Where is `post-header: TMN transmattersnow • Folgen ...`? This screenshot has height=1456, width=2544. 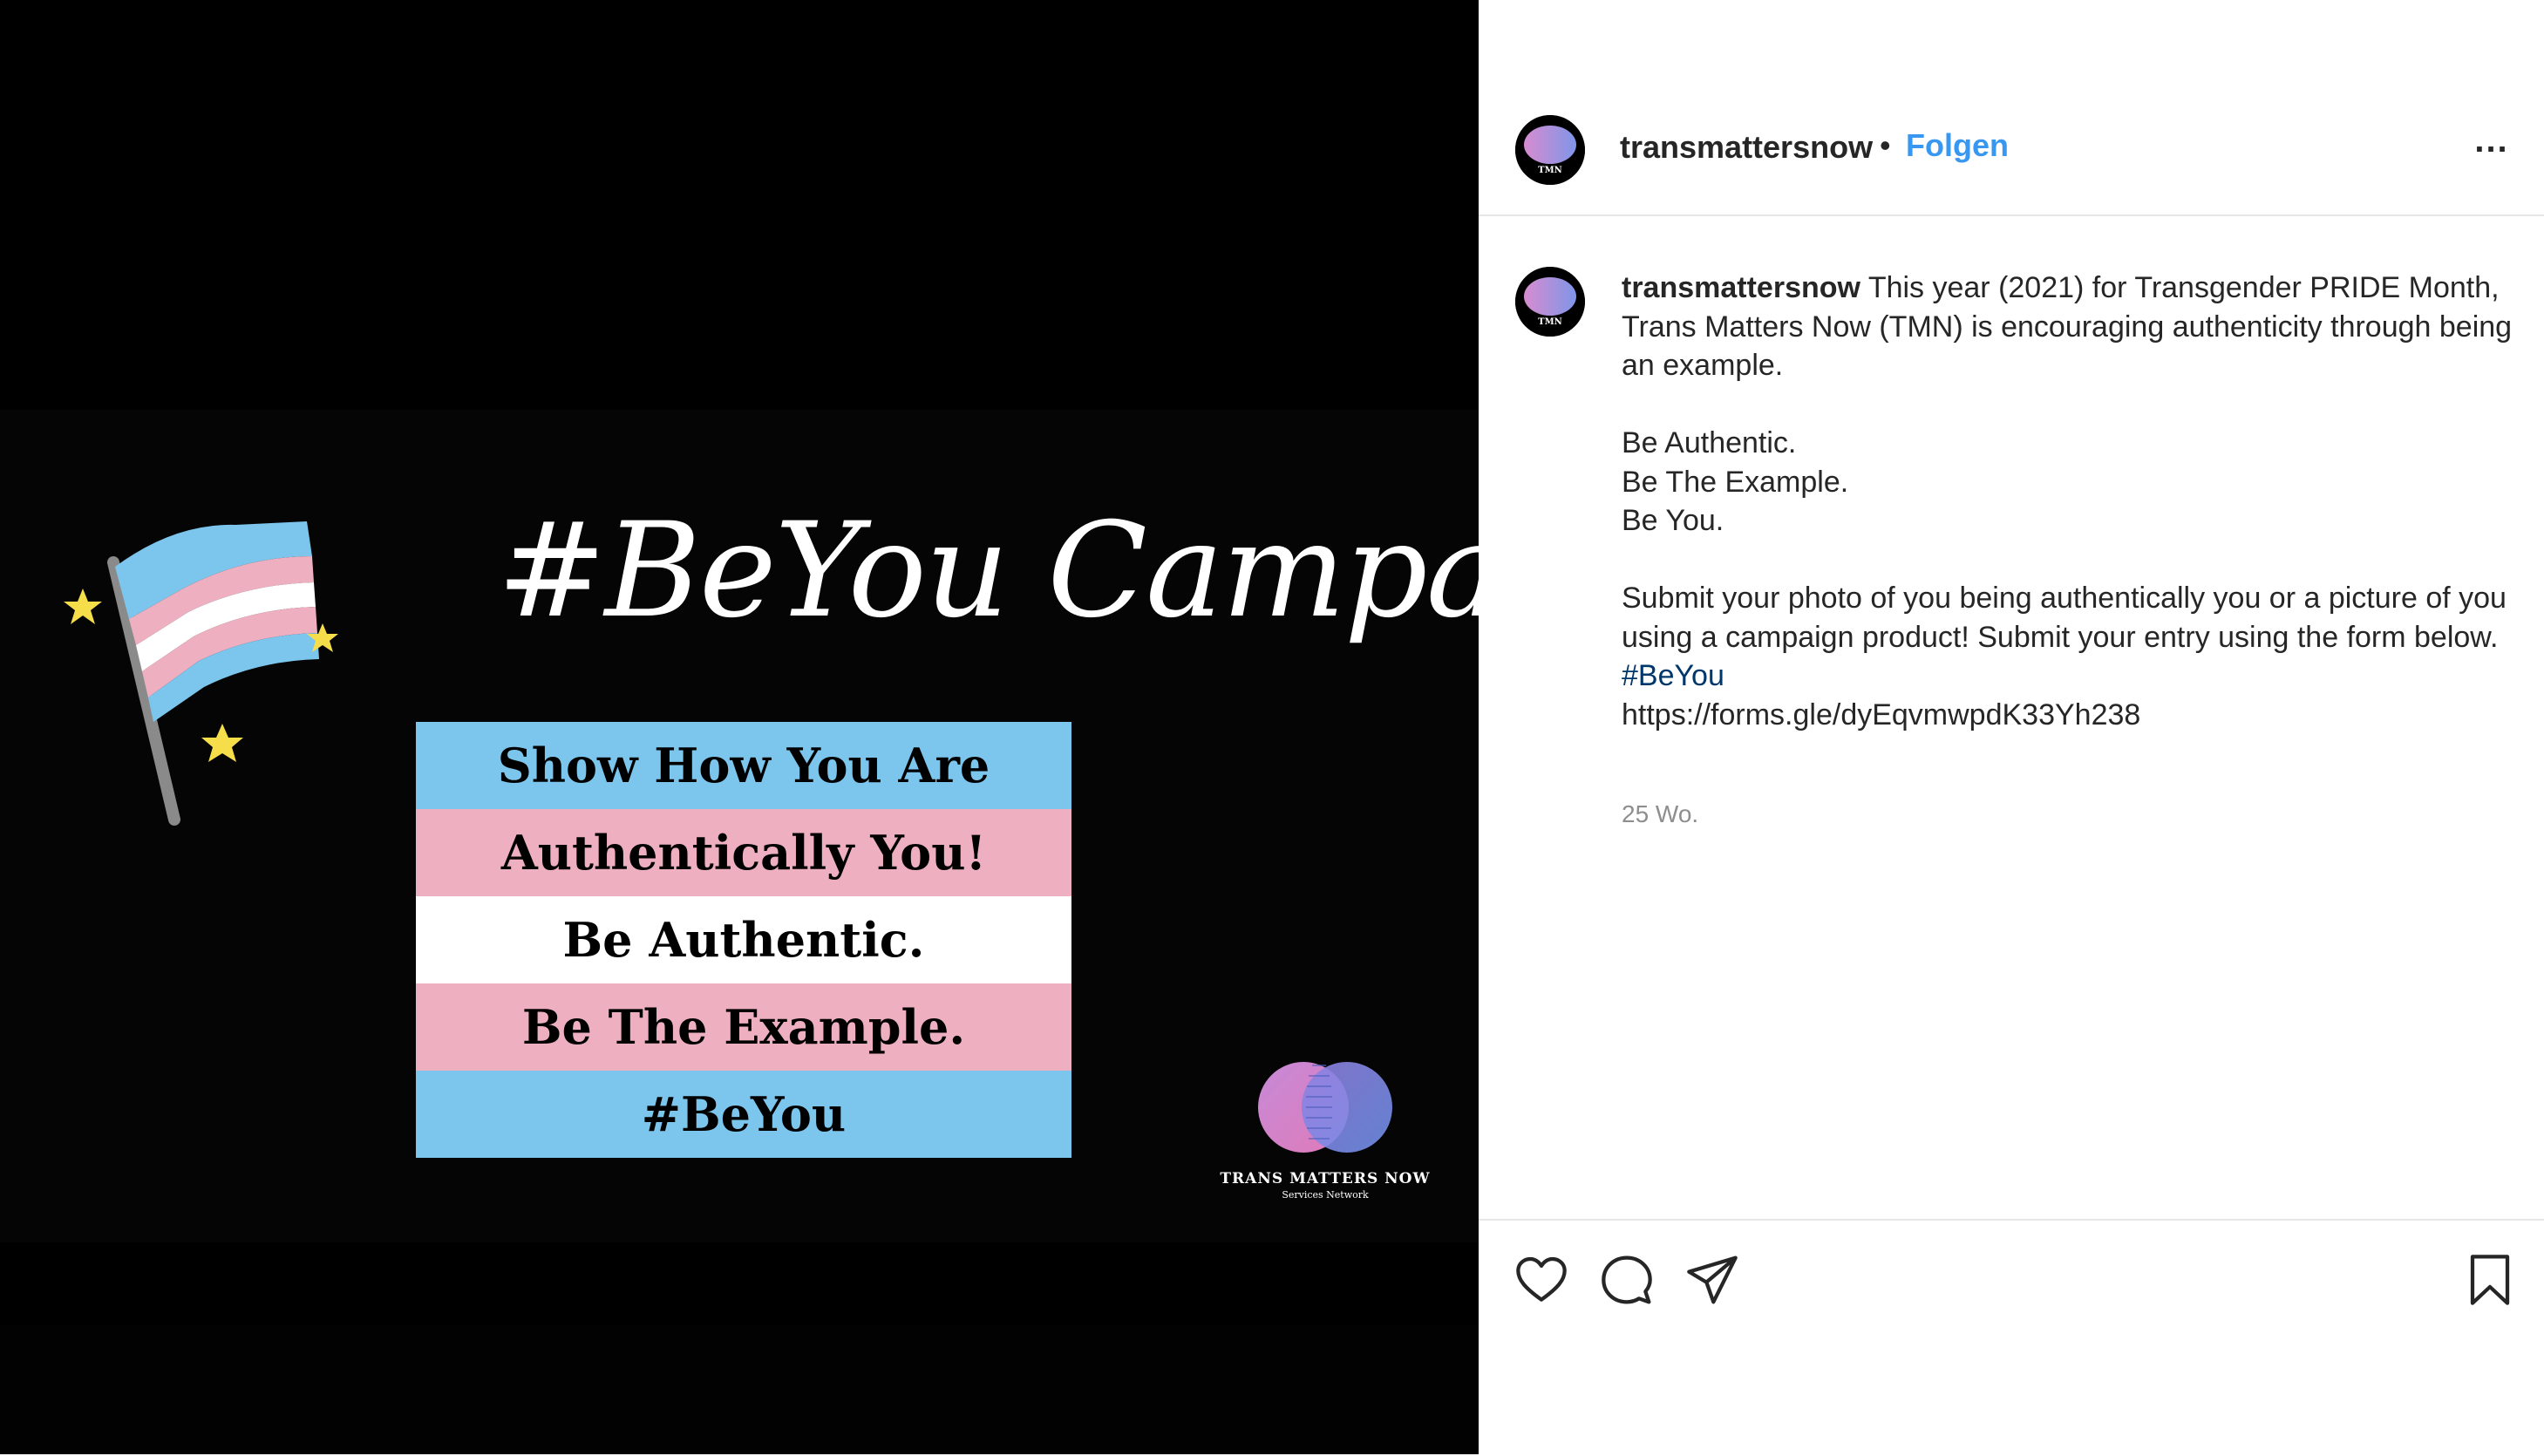
post-header: TMN transmattersnow • Folgen ... is located at coordinates (2011, 151).